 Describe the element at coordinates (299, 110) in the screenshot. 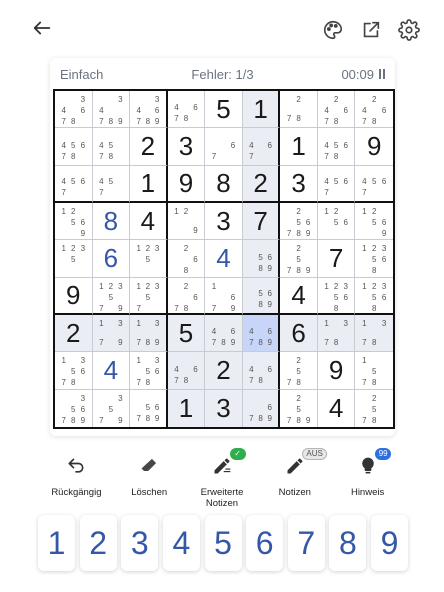

I see `cell-r1c7: 2 78` at that location.